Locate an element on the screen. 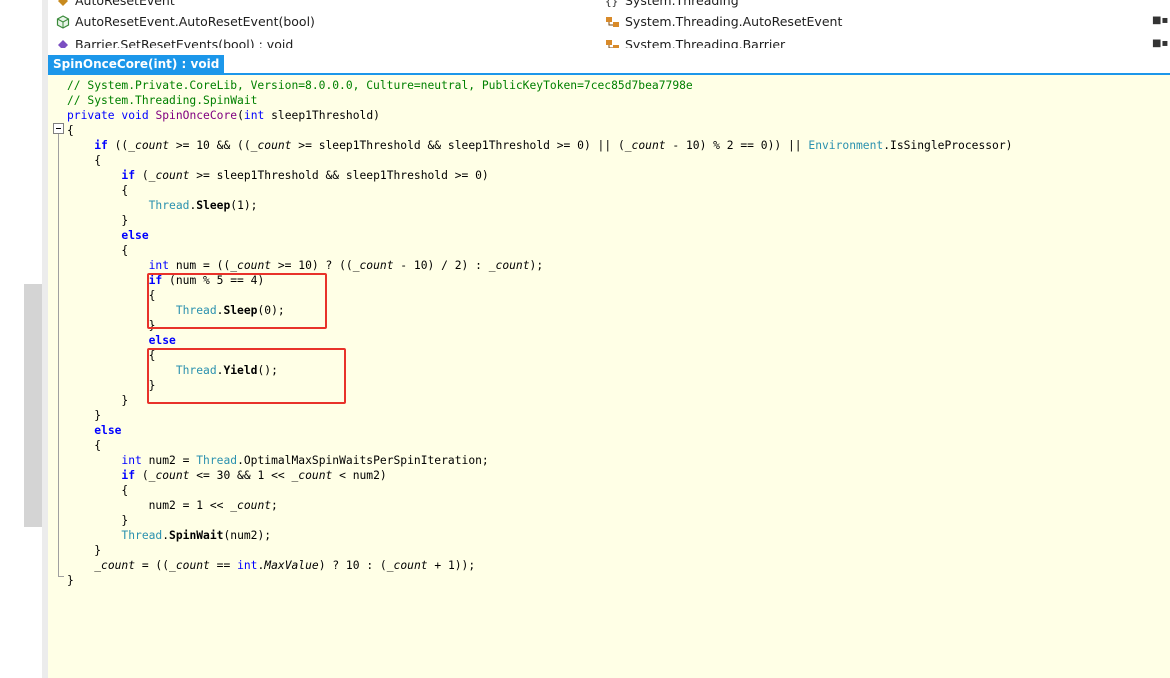 The image size is (1170, 678). list-item-label: Barrier.SetResetEvents(bool) : void is located at coordinates (184, 42).